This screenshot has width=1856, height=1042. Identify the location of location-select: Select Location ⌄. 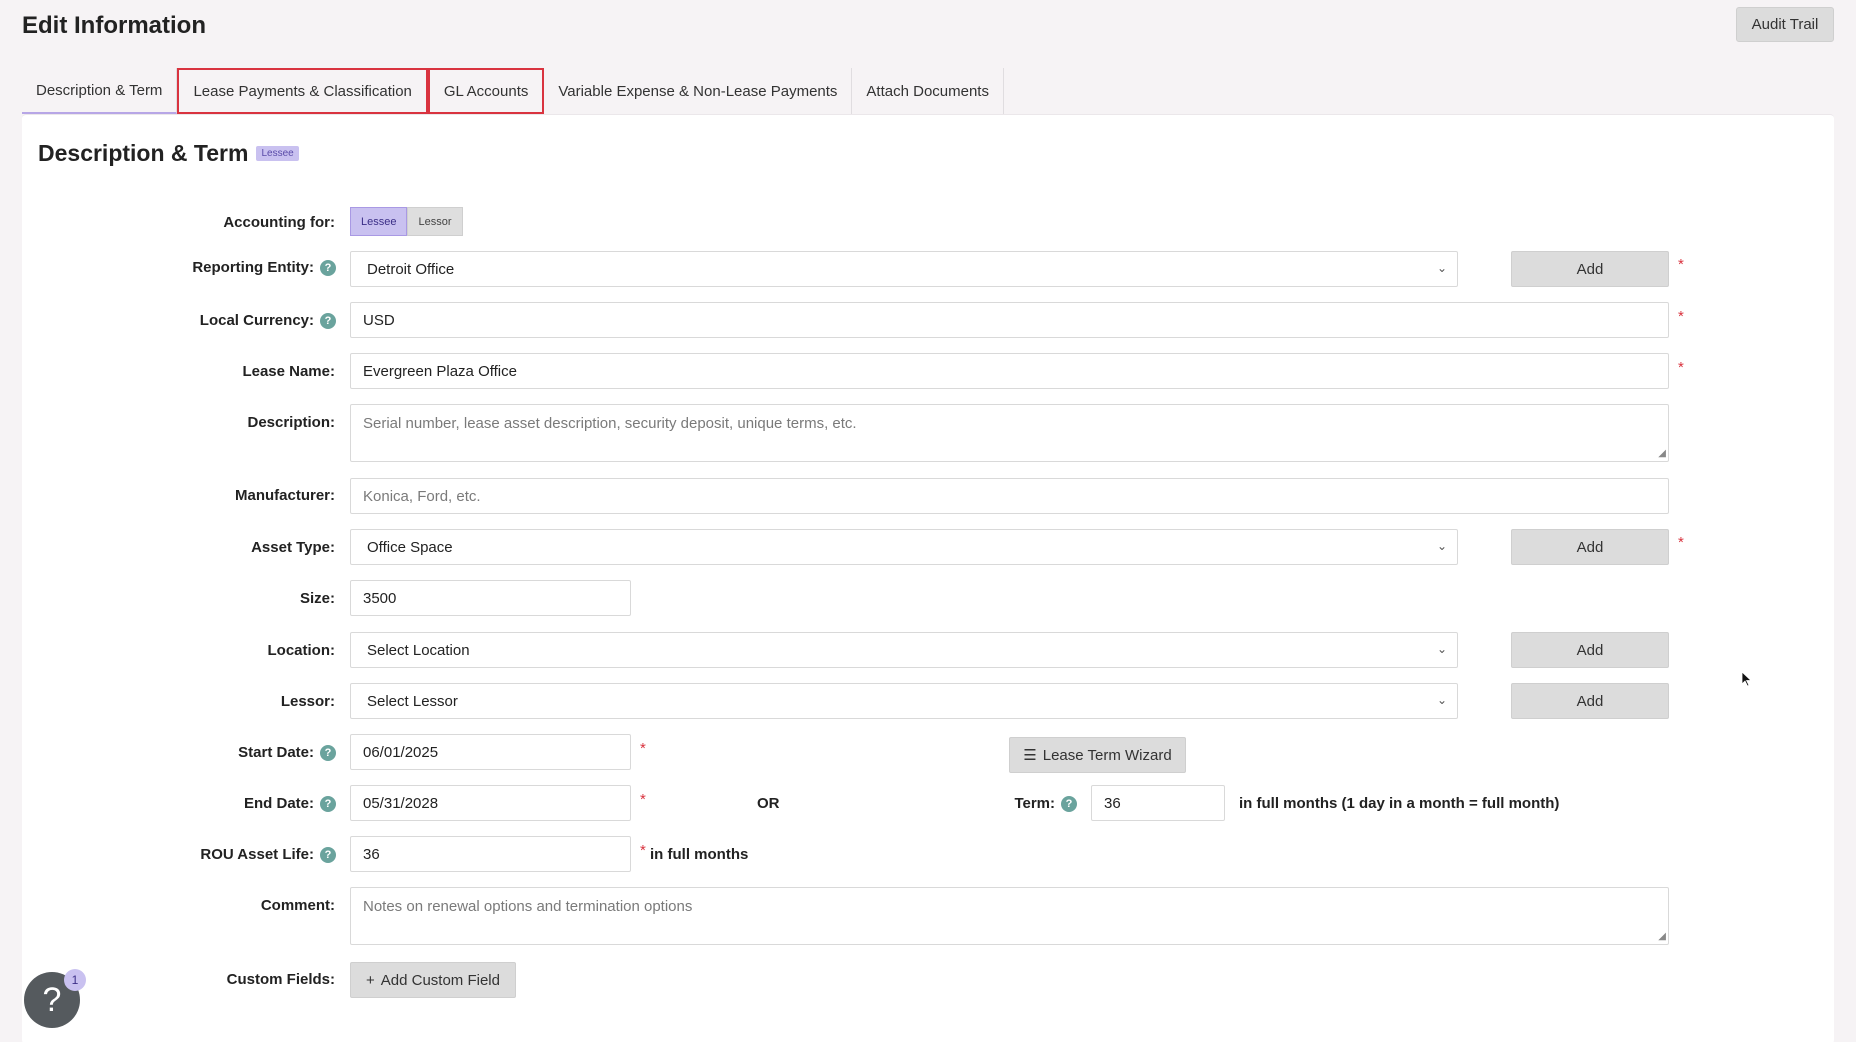
(904, 650).